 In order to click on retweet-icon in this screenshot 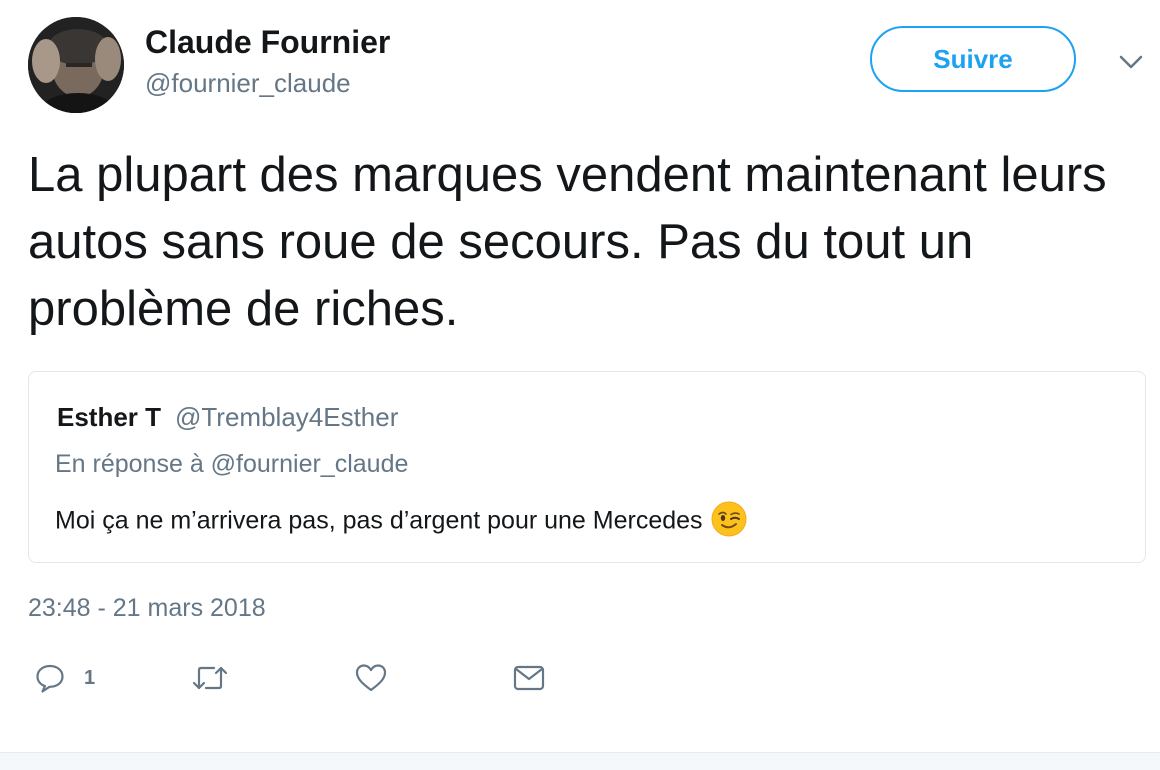, I will do `click(210, 678)`.